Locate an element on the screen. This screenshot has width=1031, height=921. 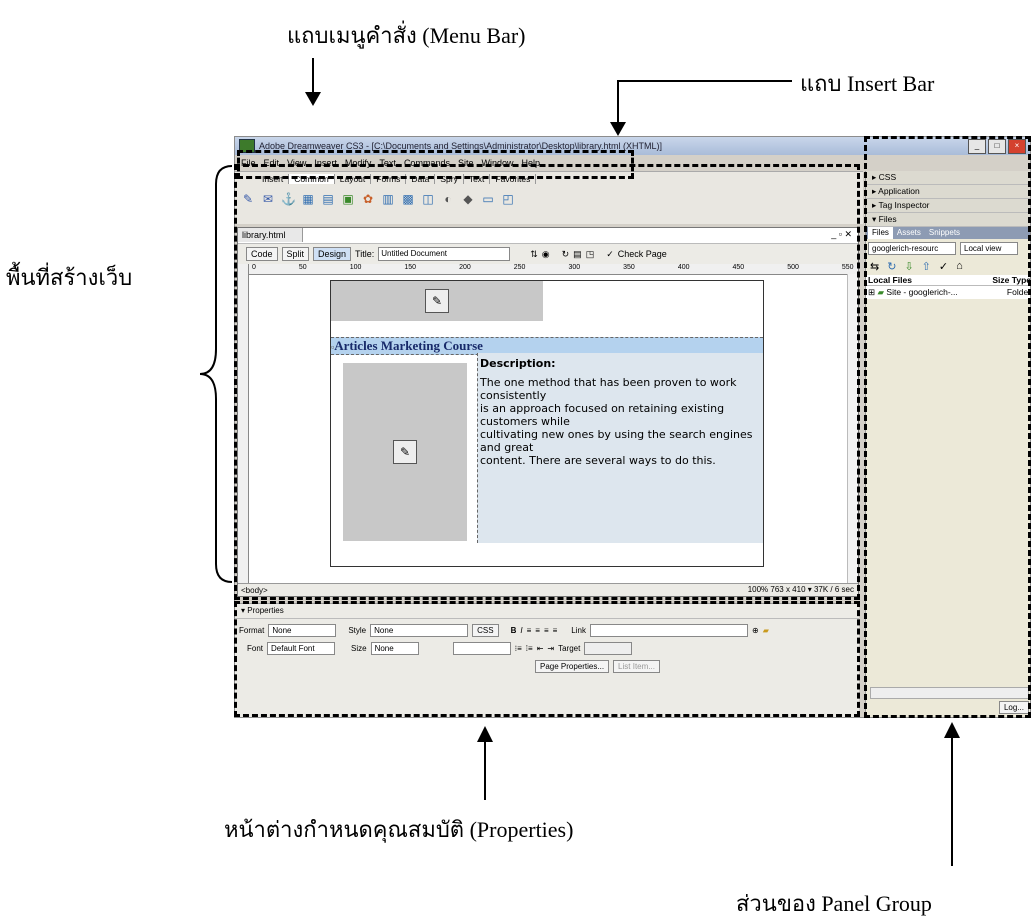
target-select is located at coordinates (608, 648).